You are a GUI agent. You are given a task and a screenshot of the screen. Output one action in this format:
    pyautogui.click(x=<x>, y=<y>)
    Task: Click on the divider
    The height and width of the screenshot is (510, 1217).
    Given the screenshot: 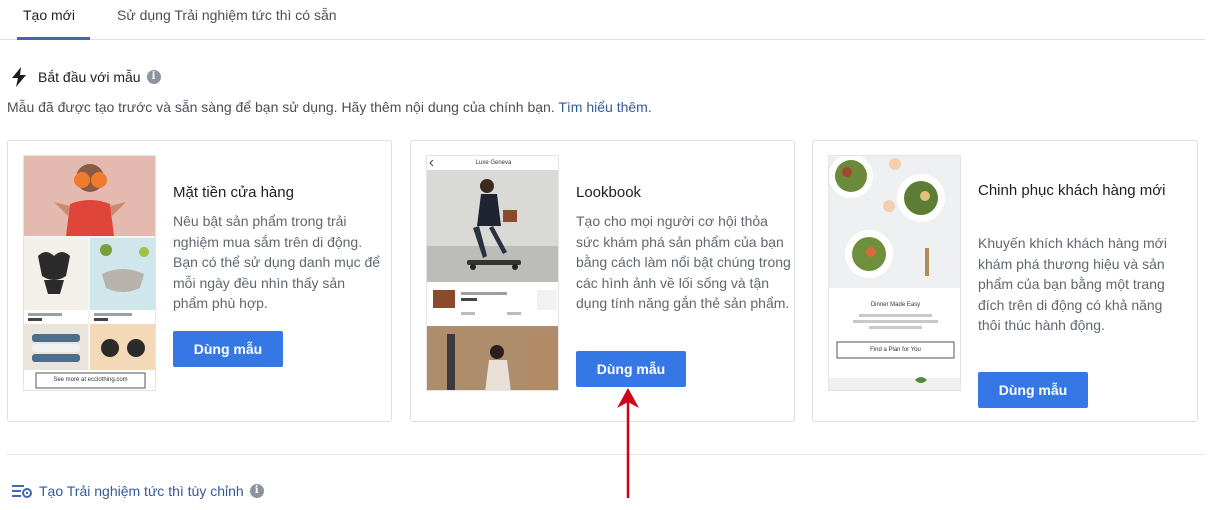 What is the action you would take?
    pyautogui.click(x=606, y=454)
    